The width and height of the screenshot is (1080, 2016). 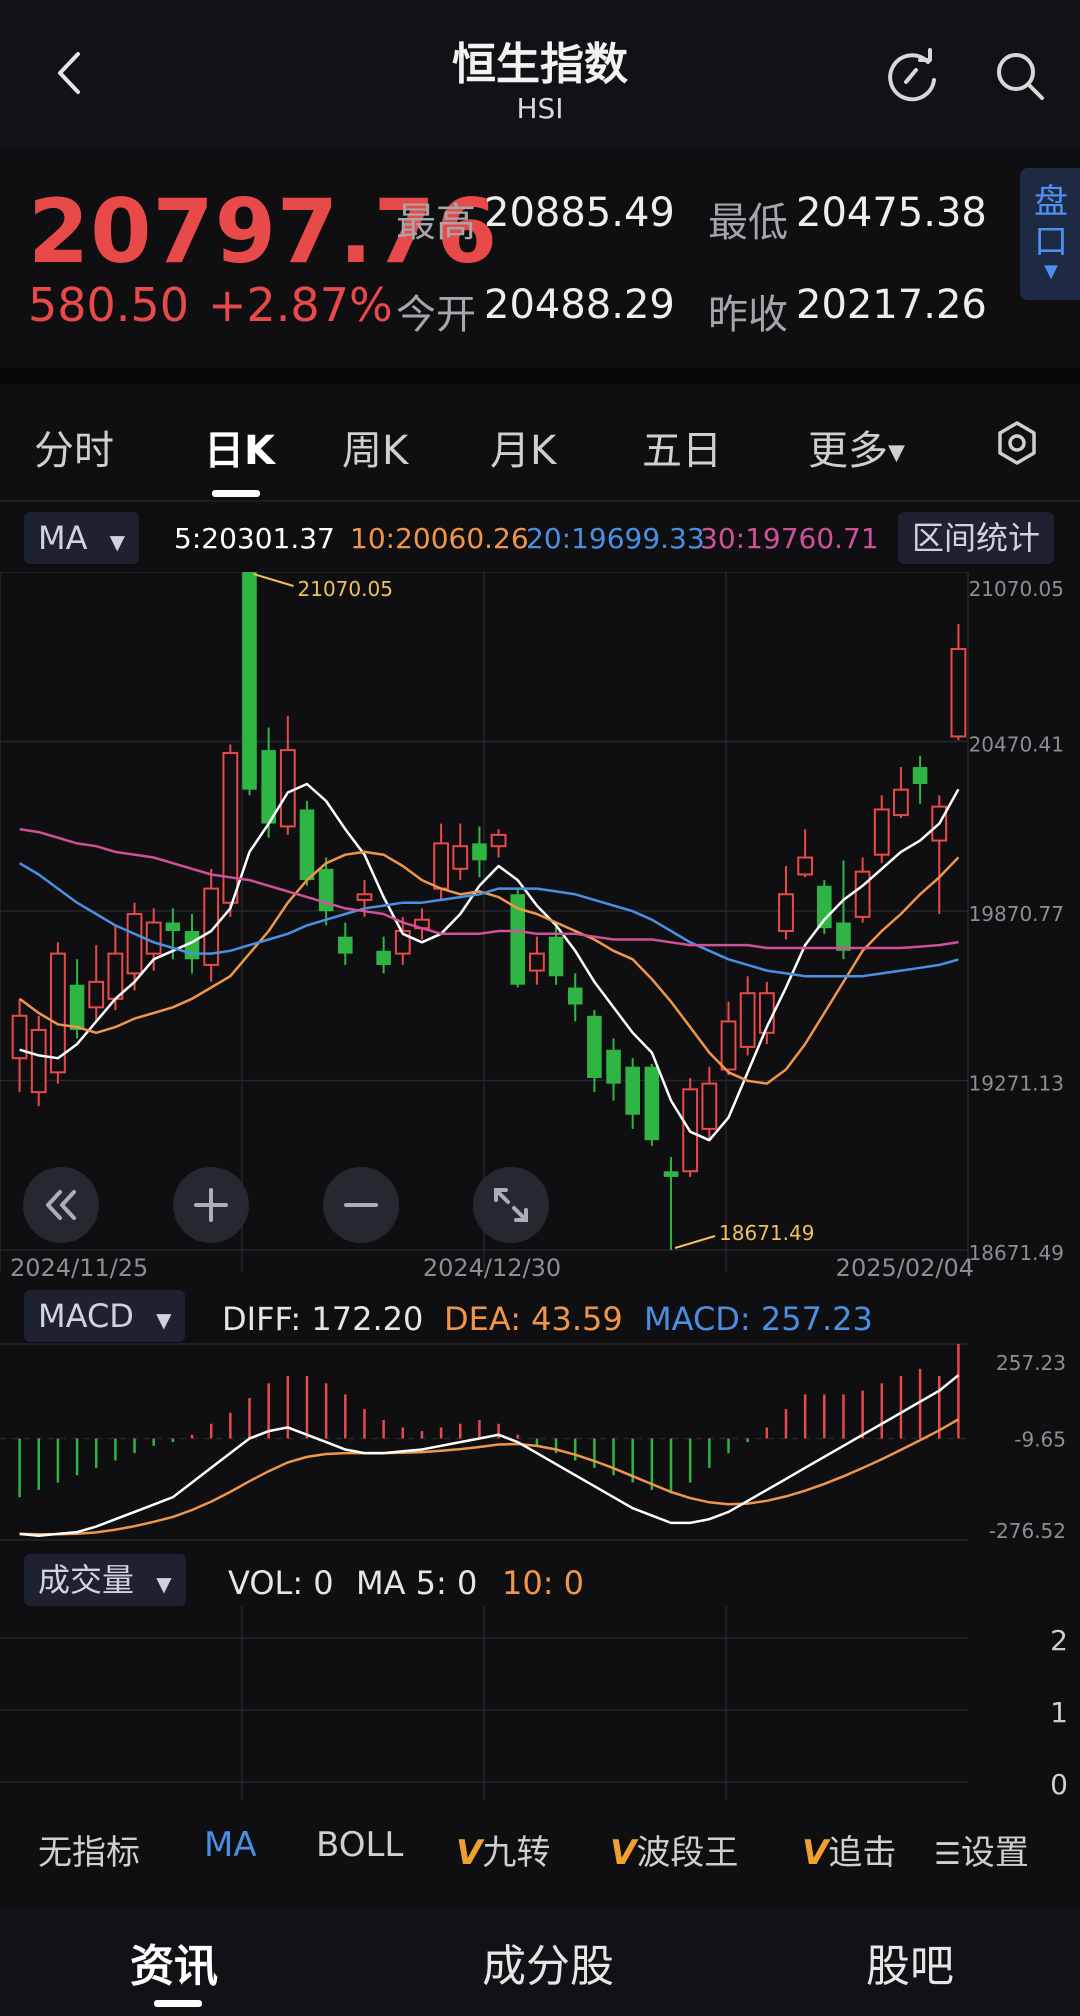 What do you see at coordinates (108, 305) in the screenshot?
I see `price-change: 580.50` at bounding box center [108, 305].